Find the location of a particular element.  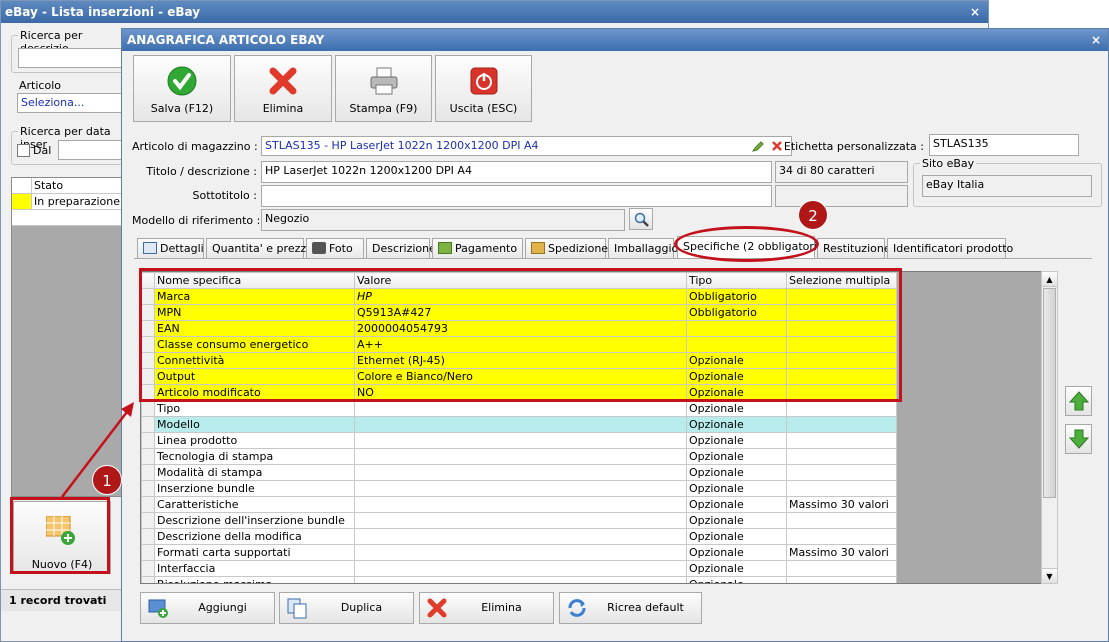

step-badge-2: 2 is located at coordinates (813, 215).